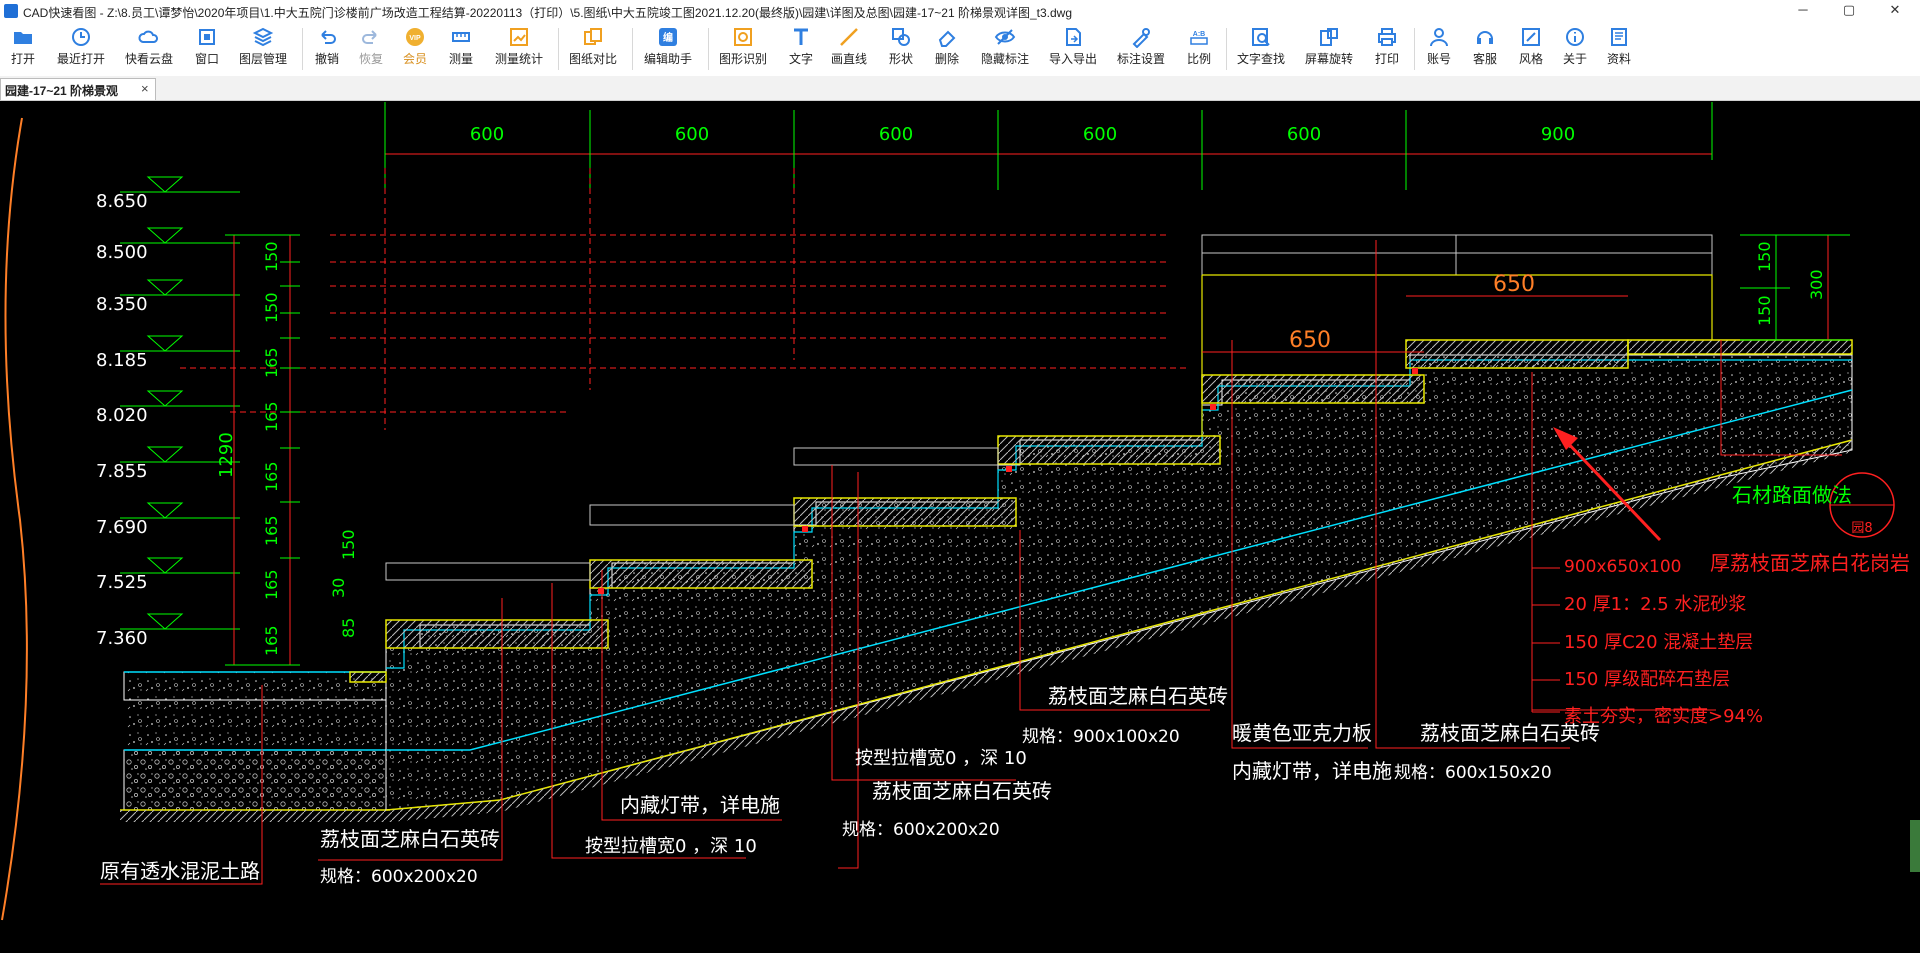 The width and height of the screenshot is (1920, 953). What do you see at coordinates (122, 471) in the screenshot?
I see `elevation-label: 7.855` at bounding box center [122, 471].